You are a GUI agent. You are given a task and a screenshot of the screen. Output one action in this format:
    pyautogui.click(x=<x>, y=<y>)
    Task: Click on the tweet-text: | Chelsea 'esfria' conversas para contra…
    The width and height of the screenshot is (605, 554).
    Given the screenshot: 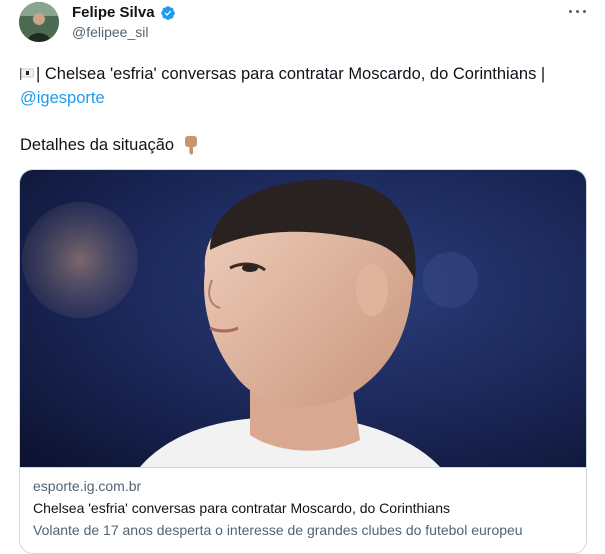 What is the action you would take?
    pyautogui.click(x=305, y=86)
    